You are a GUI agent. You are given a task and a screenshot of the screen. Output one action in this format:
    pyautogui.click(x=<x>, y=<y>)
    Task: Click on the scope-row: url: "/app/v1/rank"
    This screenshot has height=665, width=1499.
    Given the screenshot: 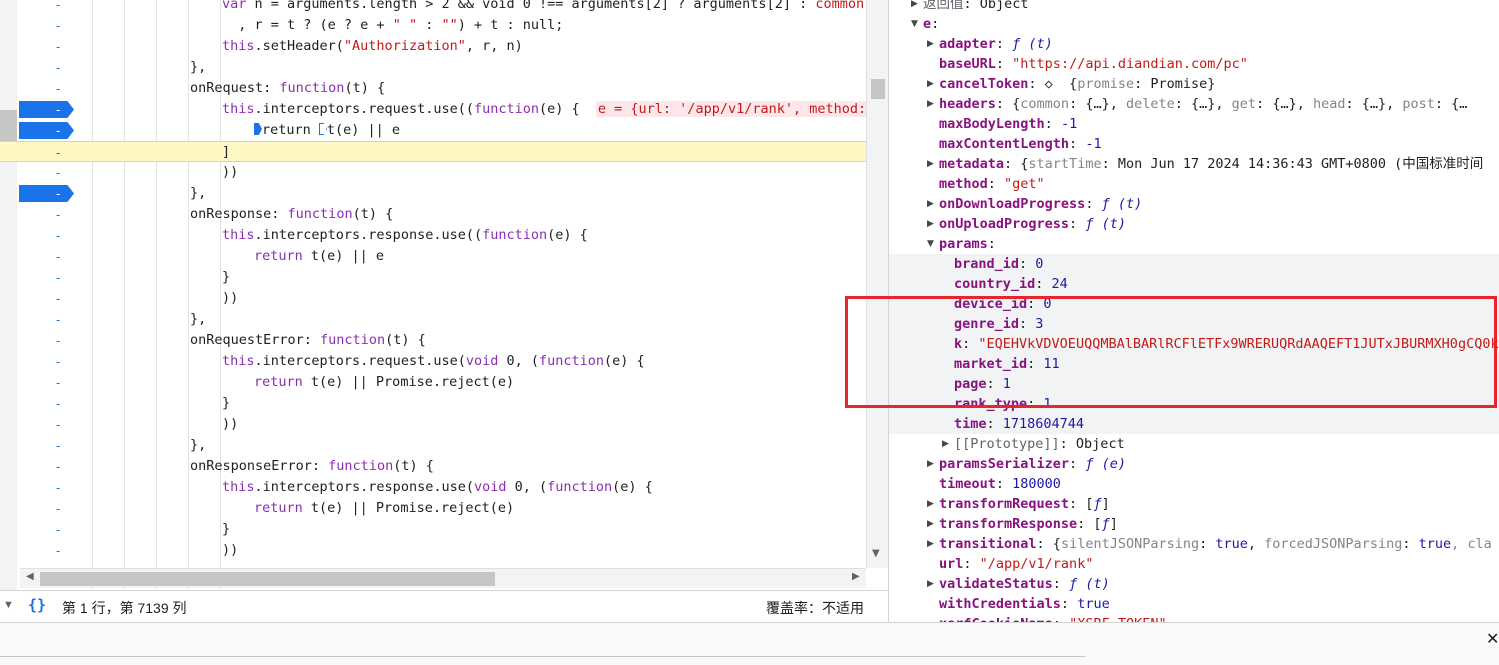 What is the action you would take?
    pyautogui.click(x=1194, y=564)
    